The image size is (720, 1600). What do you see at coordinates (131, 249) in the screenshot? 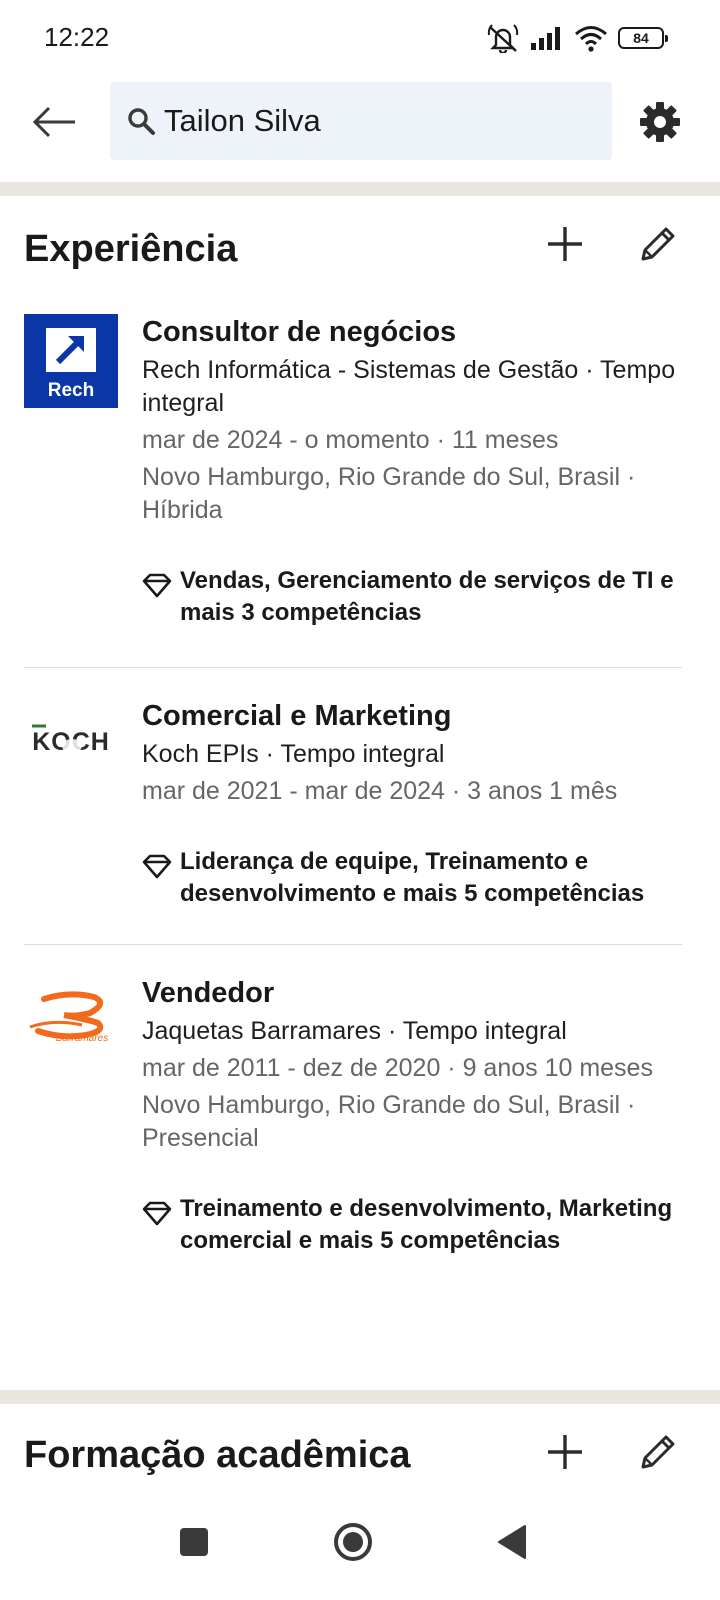
I see `section-title: Experiência` at bounding box center [131, 249].